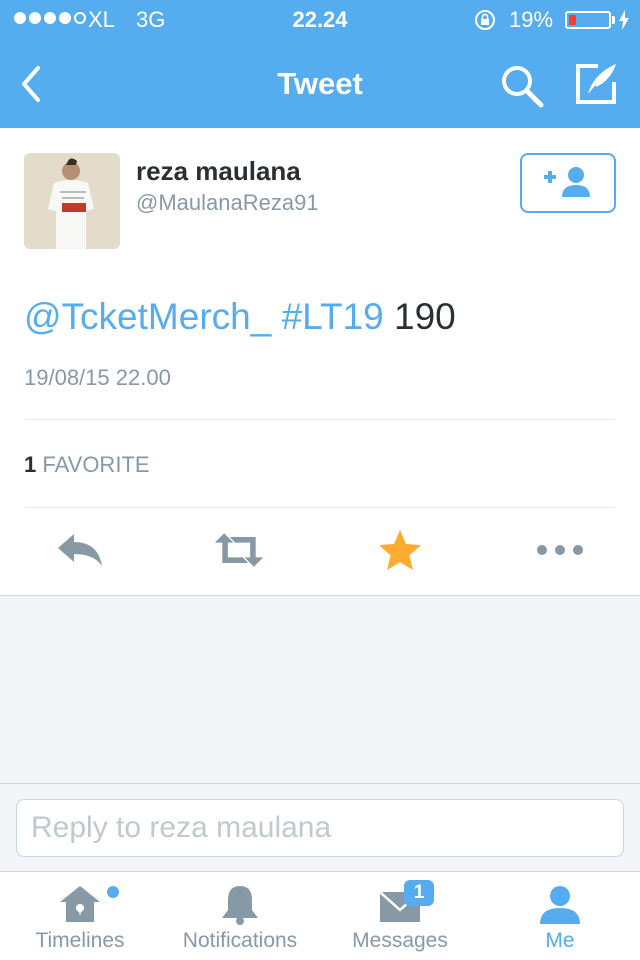 This screenshot has width=640, height=960. Describe the element at coordinates (400, 916) in the screenshot. I see `tab-messages: 1 Messages` at that location.